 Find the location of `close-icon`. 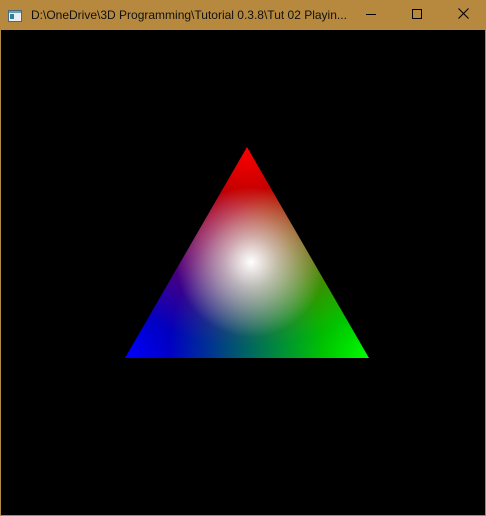

close-icon is located at coordinates (463, 15).